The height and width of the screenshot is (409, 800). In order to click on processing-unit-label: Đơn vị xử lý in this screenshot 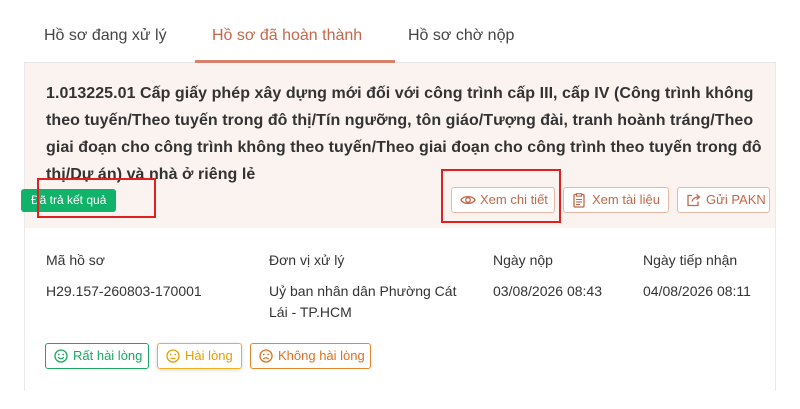, I will do `click(307, 260)`.